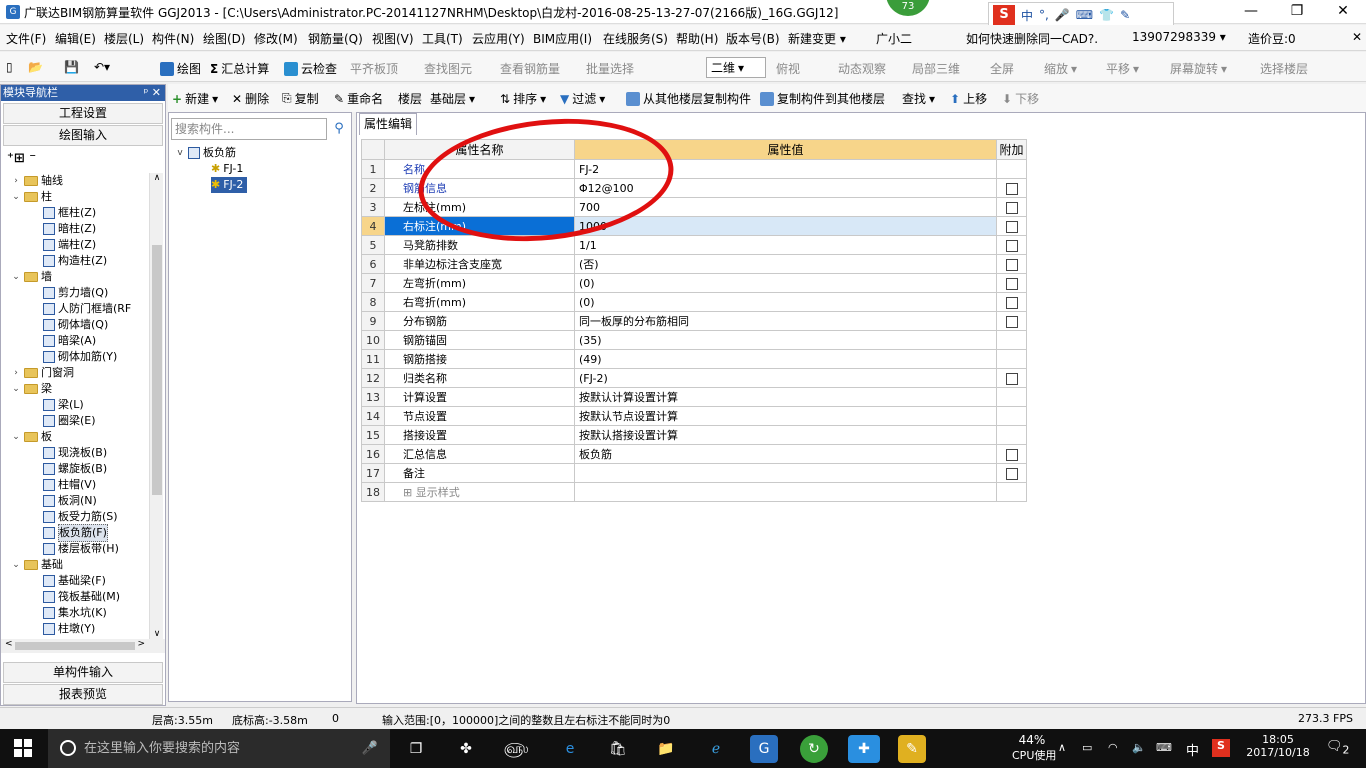 The height and width of the screenshot is (768, 1366). Describe the element at coordinates (1062, 747) in the screenshot. I see `tray-overflow-icon: ∧` at that location.